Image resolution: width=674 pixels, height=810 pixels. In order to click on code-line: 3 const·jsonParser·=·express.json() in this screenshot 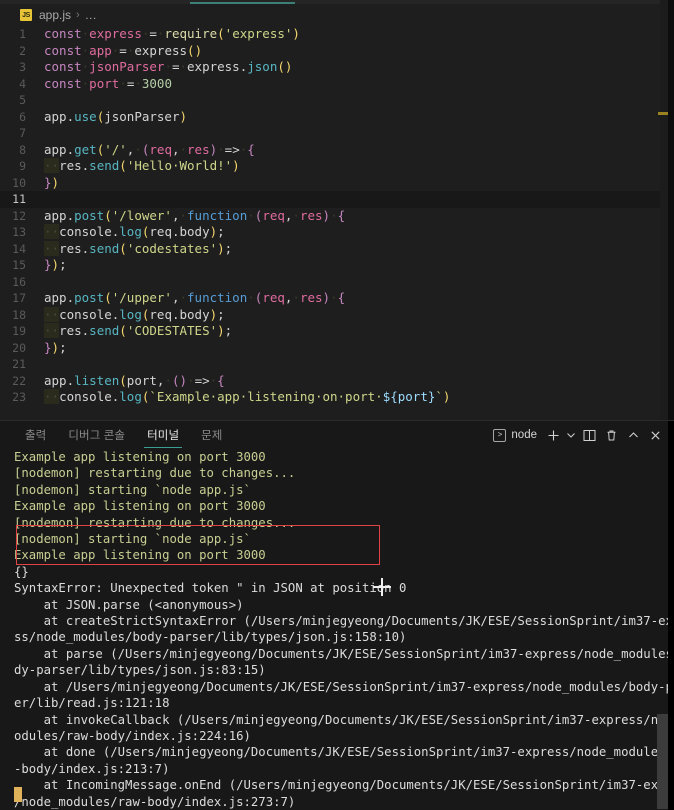, I will do `click(337, 67)`.